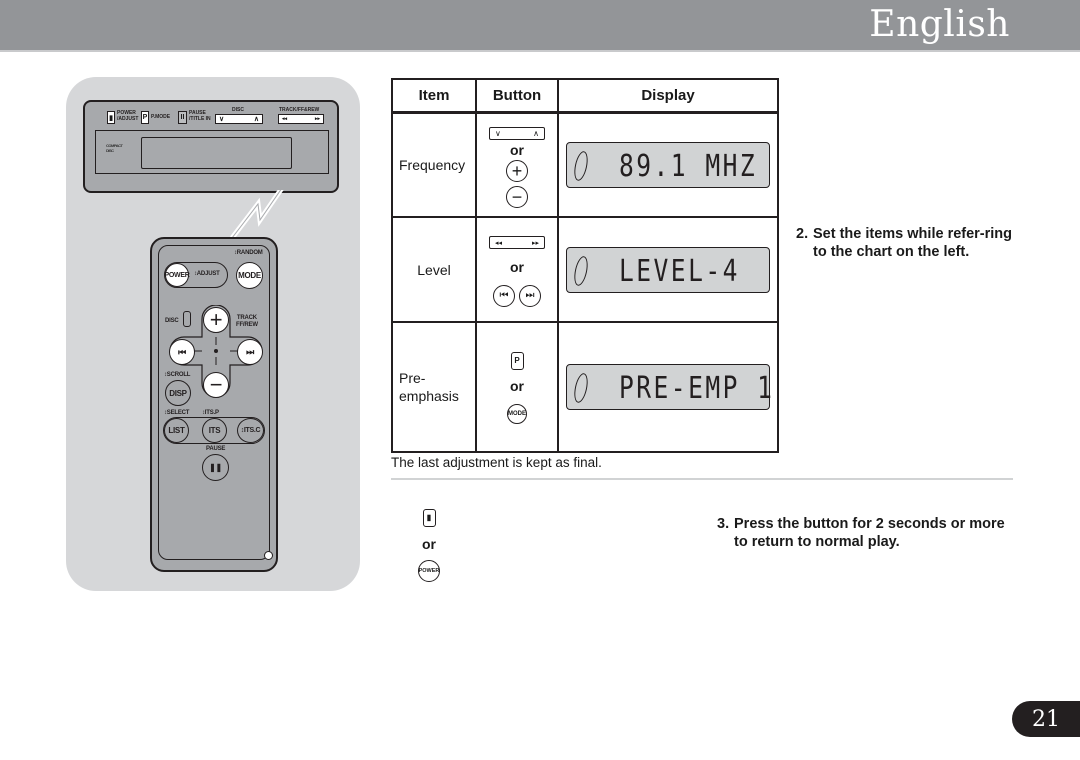 The height and width of the screenshot is (760, 1080). I want to click on remote-next-button: ⏭, so click(250, 352).